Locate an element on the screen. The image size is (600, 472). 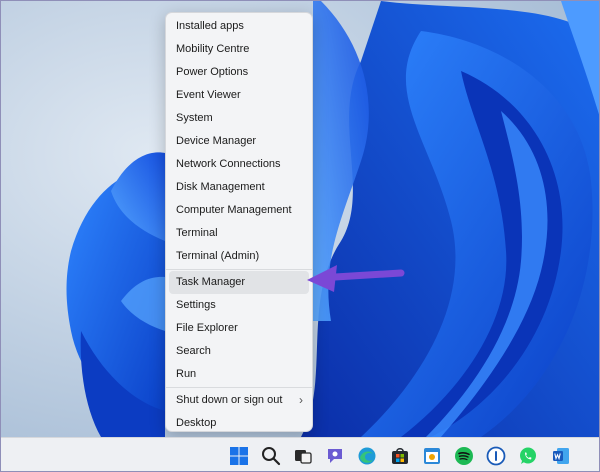
calendar-app-icon is located at coordinates (432, 456).